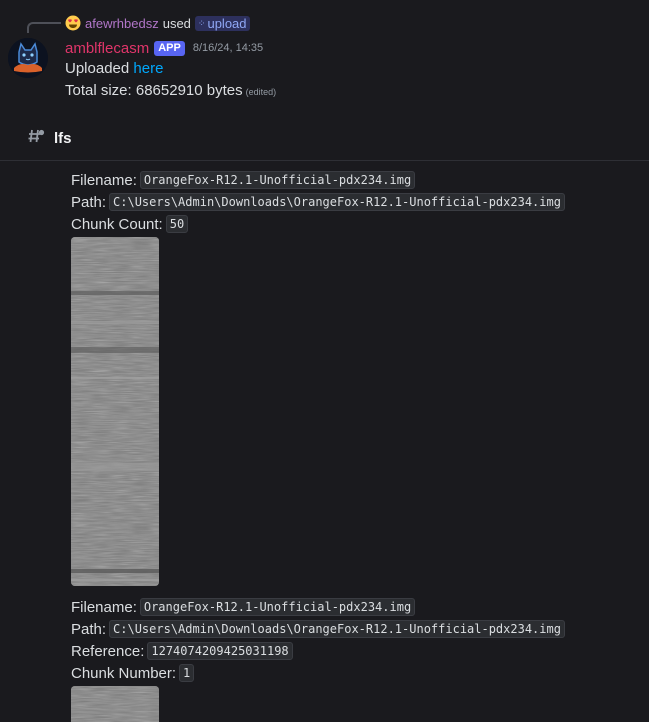 The width and height of the screenshot is (649, 722). I want to click on message-timestamp: 8/16/24, 14:35, so click(228, 48).